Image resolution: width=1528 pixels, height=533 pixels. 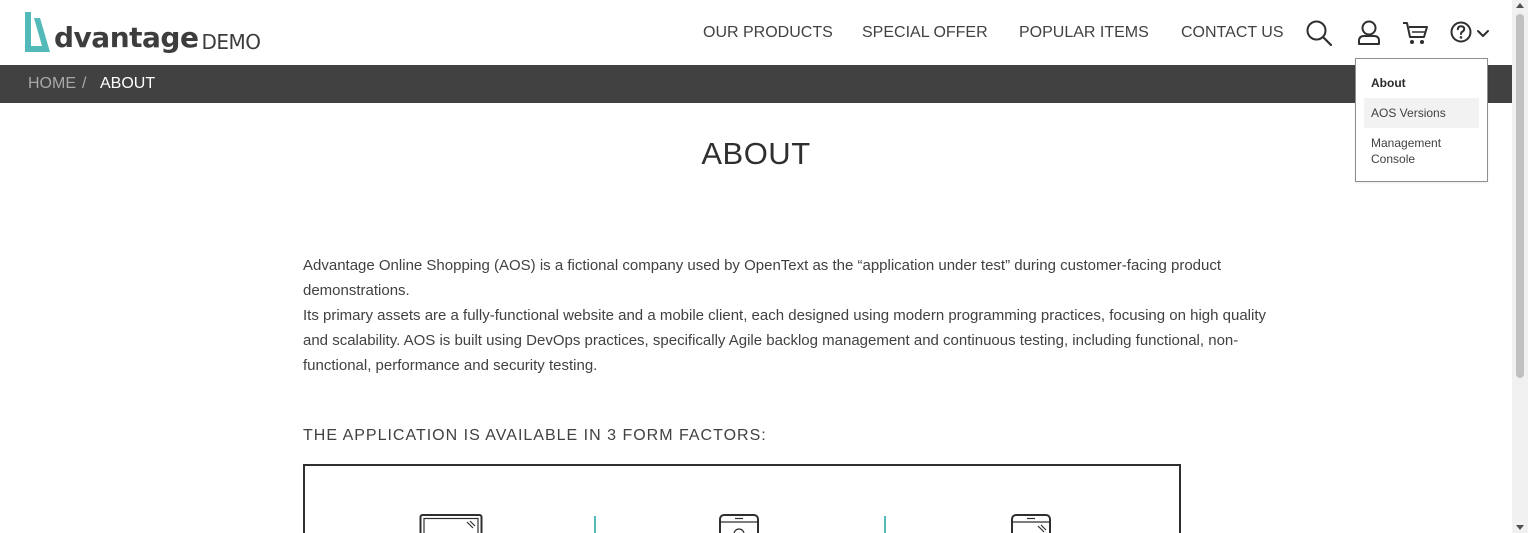 I want to click on page-scrollbar, so click(x=1520, y=266).